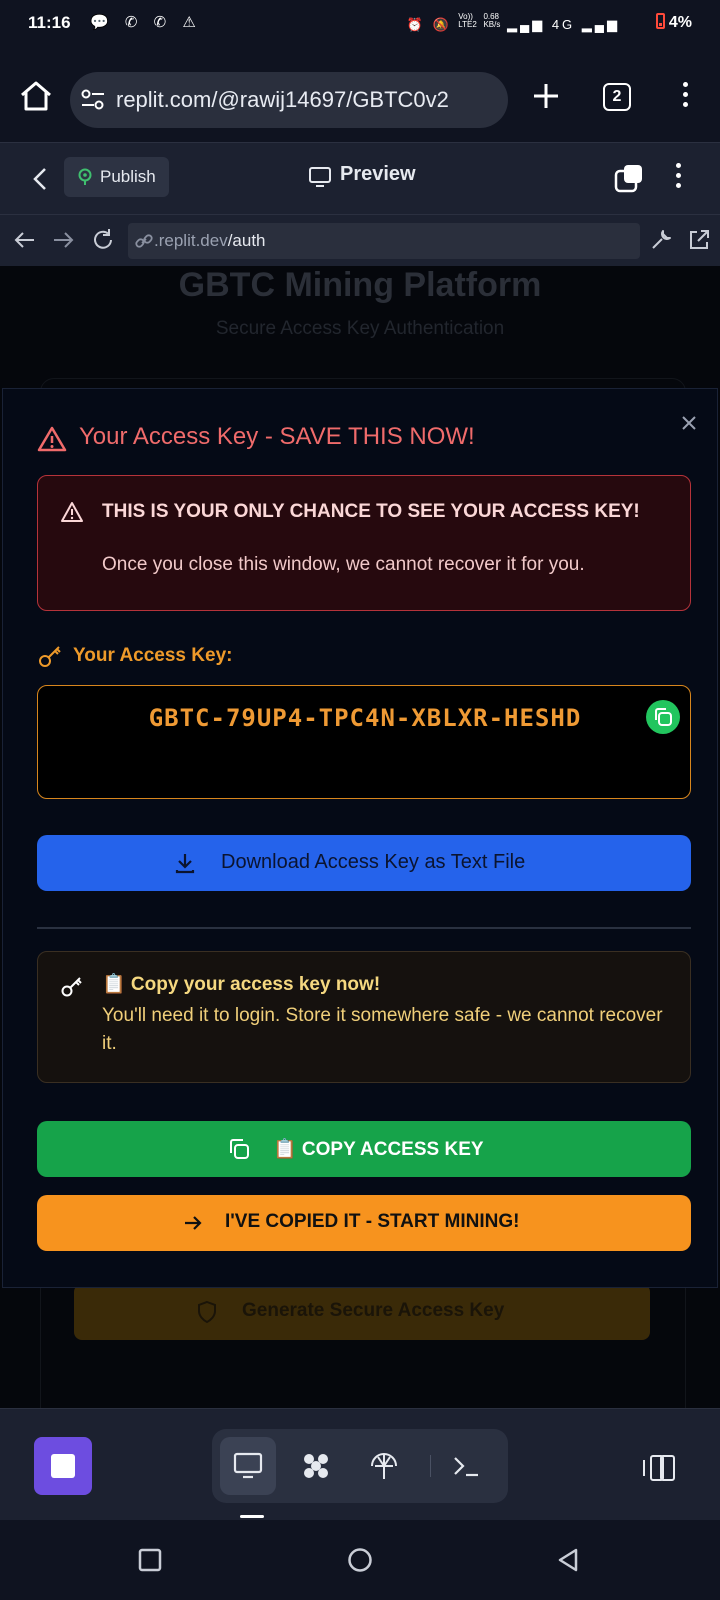  I want to click on back-arrow-icon, so click(25, 240).